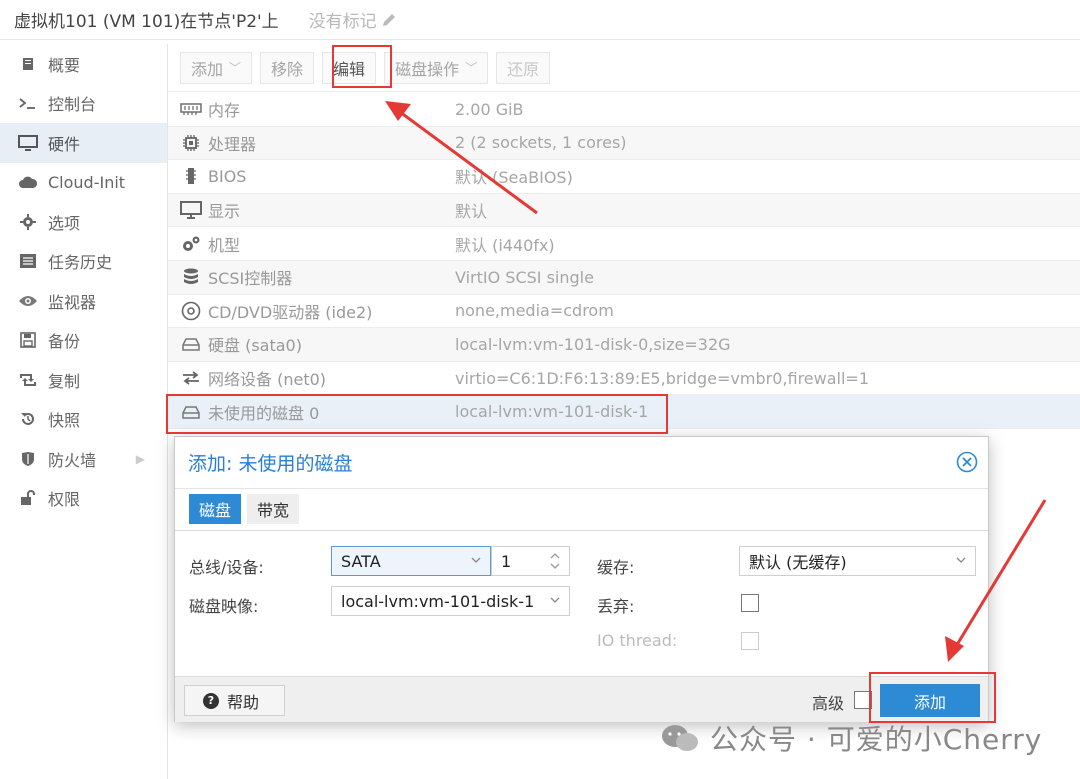 The image size is (1080, 779). Describe the element at coordinates (255, 346) in the screenshot. I see `hardware-name: 硬盘 (sata0)` at that location.